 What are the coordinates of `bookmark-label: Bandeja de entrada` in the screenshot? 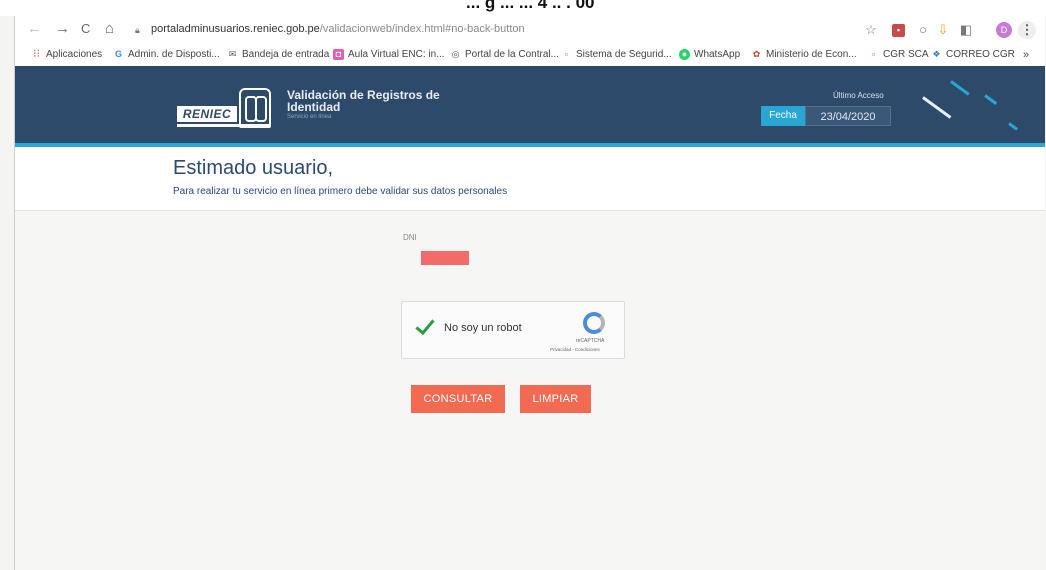 It's located at (286, 54).